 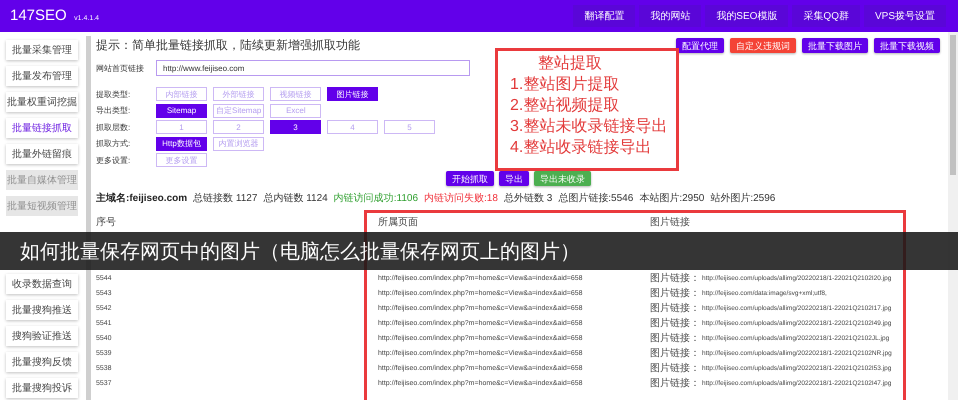 What do you see at coordinates (596, 198) in the screenshot?
I see `stat-text: 总图片链接:5546` at bounding box center [596, 198].